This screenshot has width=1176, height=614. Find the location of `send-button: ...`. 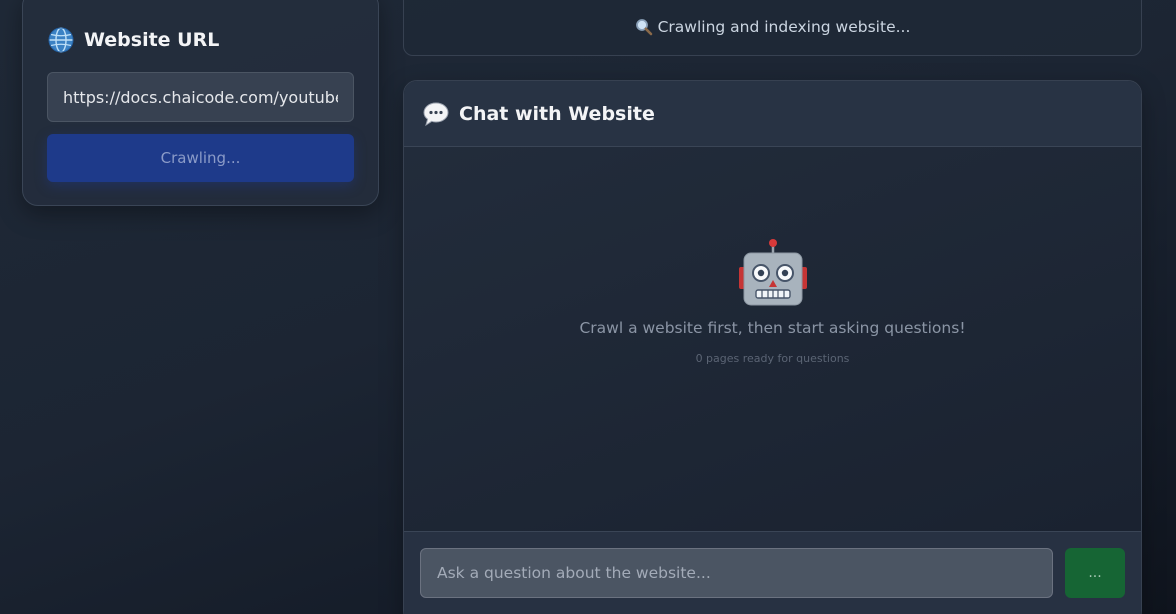

send-button: ... is located at coordinates (1095, 573).